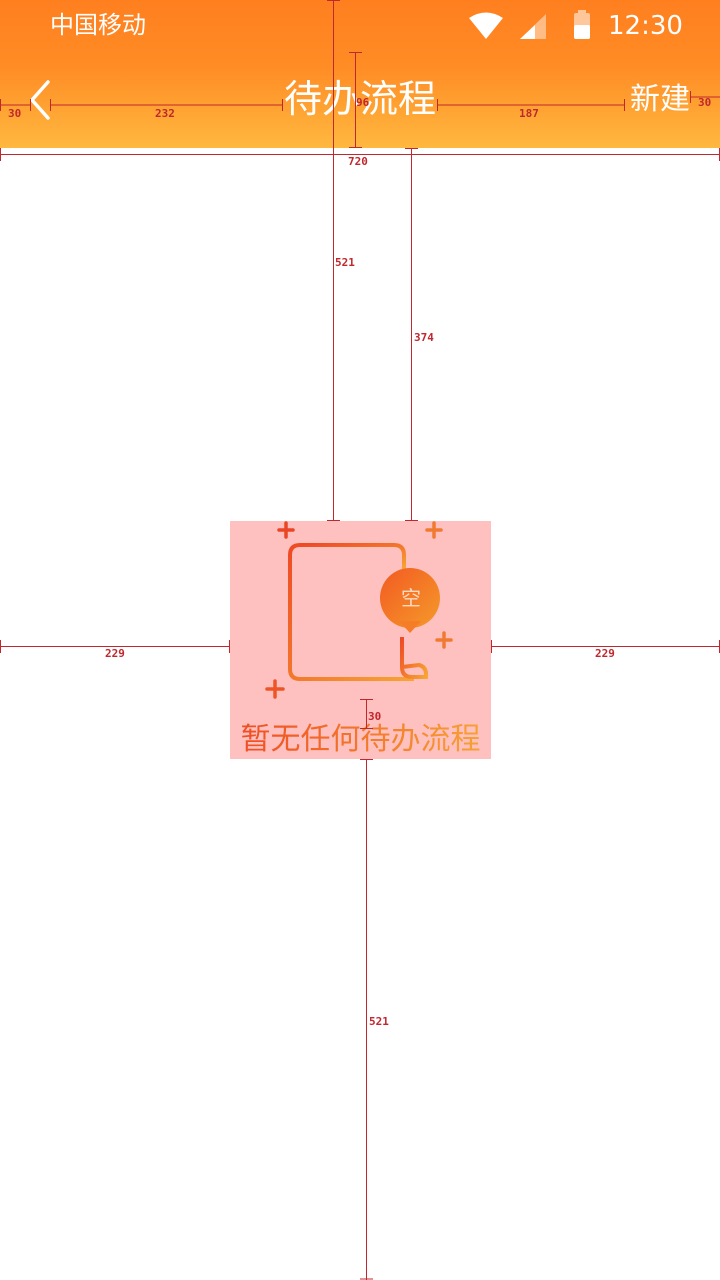 The image size is (720, 1280). What do you see at coordinates (645, 26) in the screenshot?
I see `clock: 12:30` at bounding box center [645, 26].